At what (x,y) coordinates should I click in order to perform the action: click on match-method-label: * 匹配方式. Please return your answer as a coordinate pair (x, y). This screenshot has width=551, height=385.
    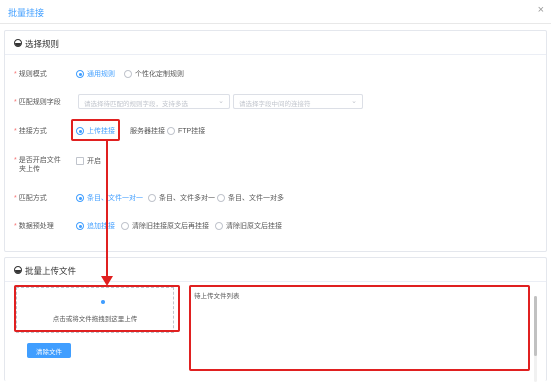
    Looking at the image, I should click on (30, 198).